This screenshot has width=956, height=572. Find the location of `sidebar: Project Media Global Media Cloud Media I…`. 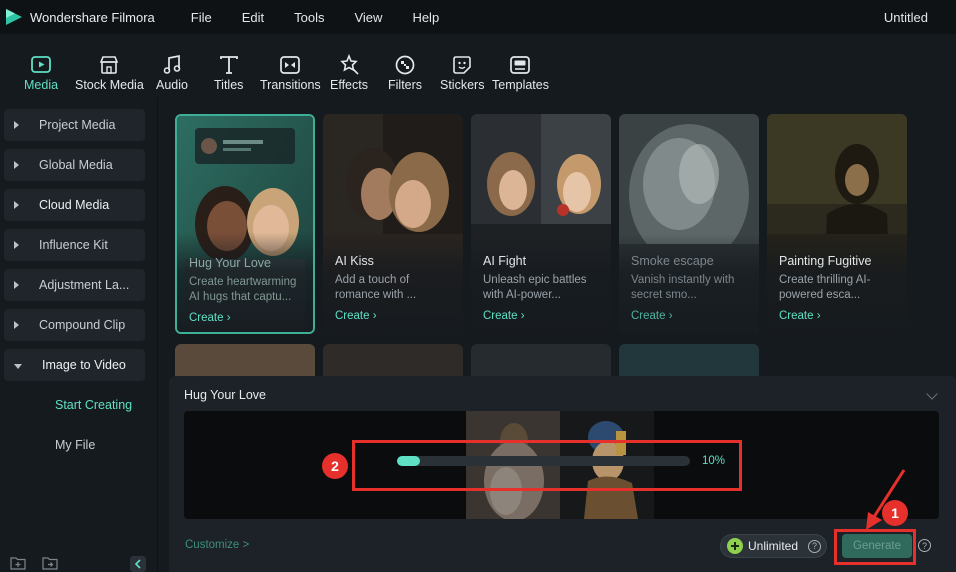

sidebar: Project Media Global Media Cloud Media I… is located at coordinates (79, 335).